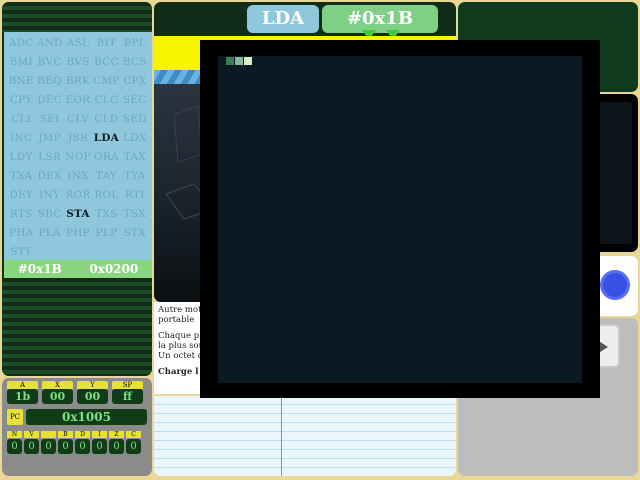 The width and height of the screenshot is (640, 480). I want to click on opcode-clc: CLC, so click(106, 100).